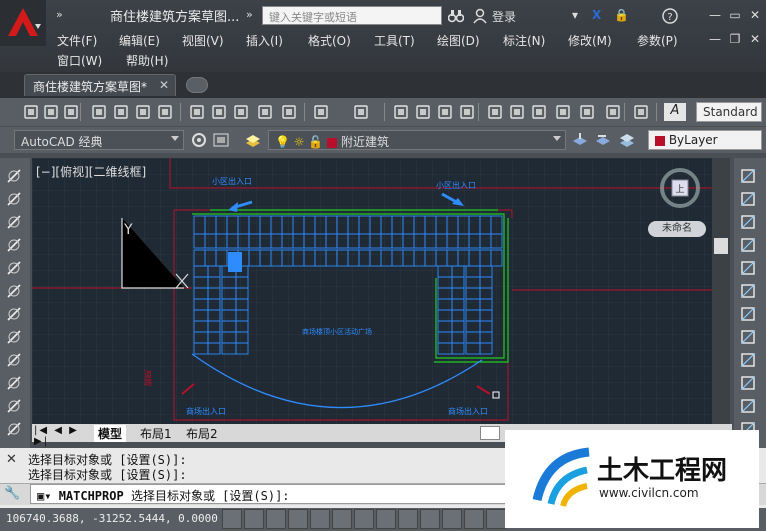  I want to click on copy-object-icon, so click(748, 199).